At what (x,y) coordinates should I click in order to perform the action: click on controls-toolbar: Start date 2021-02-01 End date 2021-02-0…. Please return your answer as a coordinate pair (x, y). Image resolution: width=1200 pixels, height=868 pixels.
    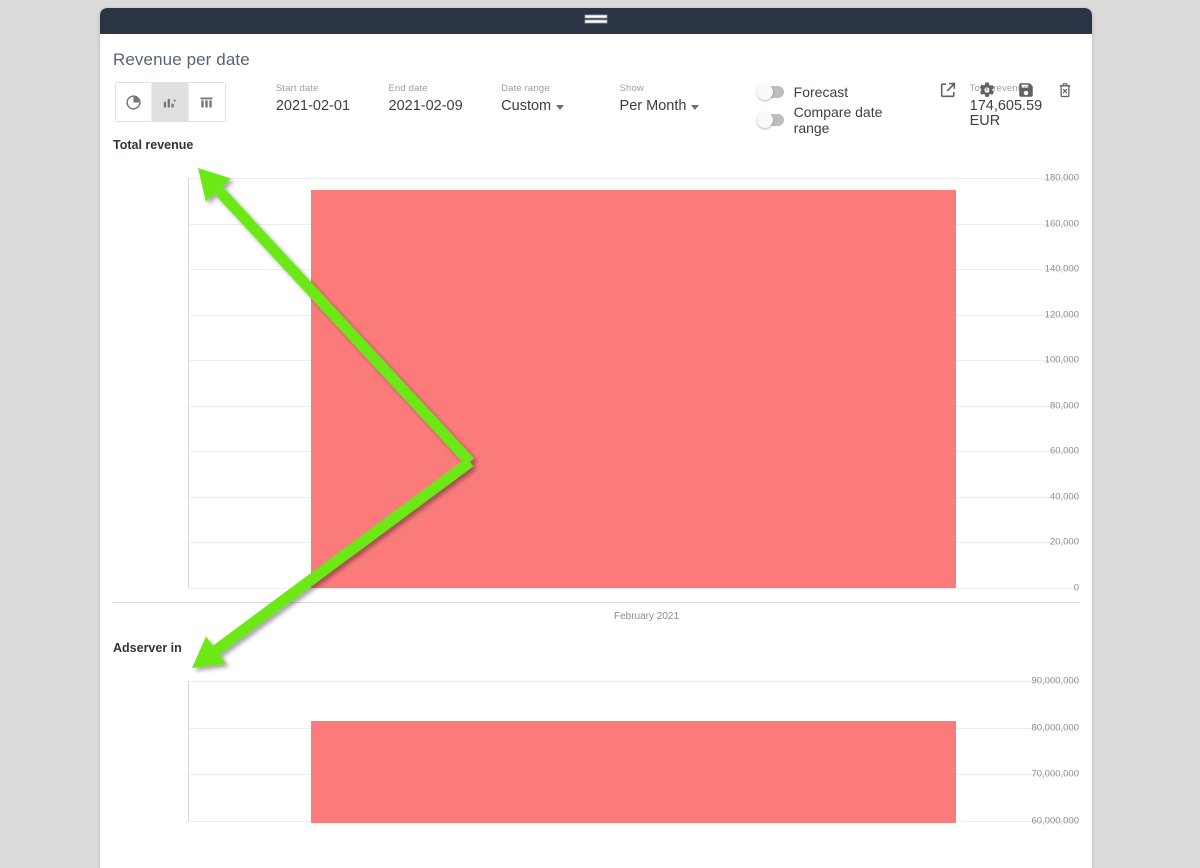
    Looking at the image, I should click on (592, 110).